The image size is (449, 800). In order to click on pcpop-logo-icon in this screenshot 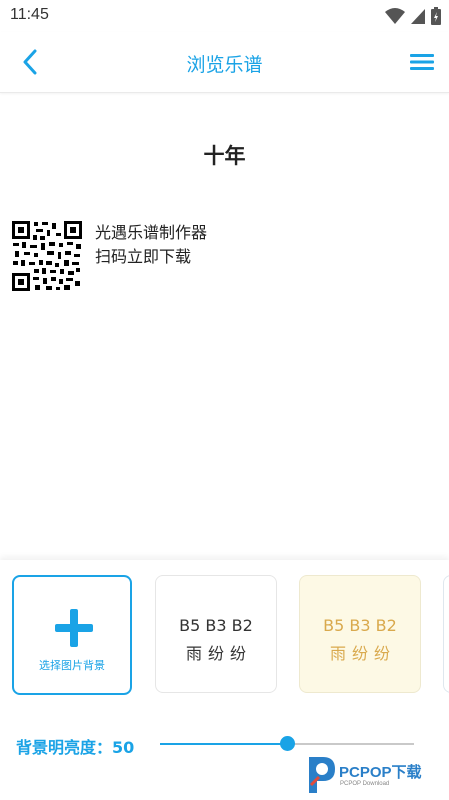, I will do `click(322, 775)`.